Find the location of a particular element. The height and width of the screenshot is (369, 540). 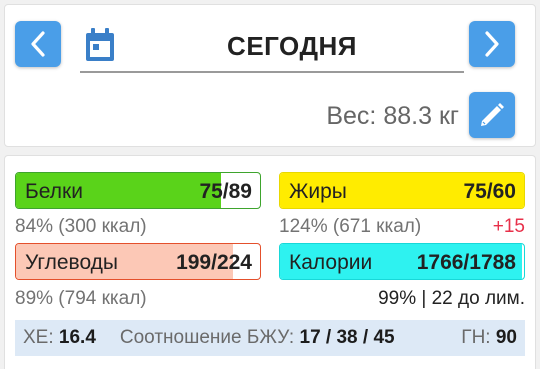

protein-value: 75/89 is located at coordinates (225, 191).